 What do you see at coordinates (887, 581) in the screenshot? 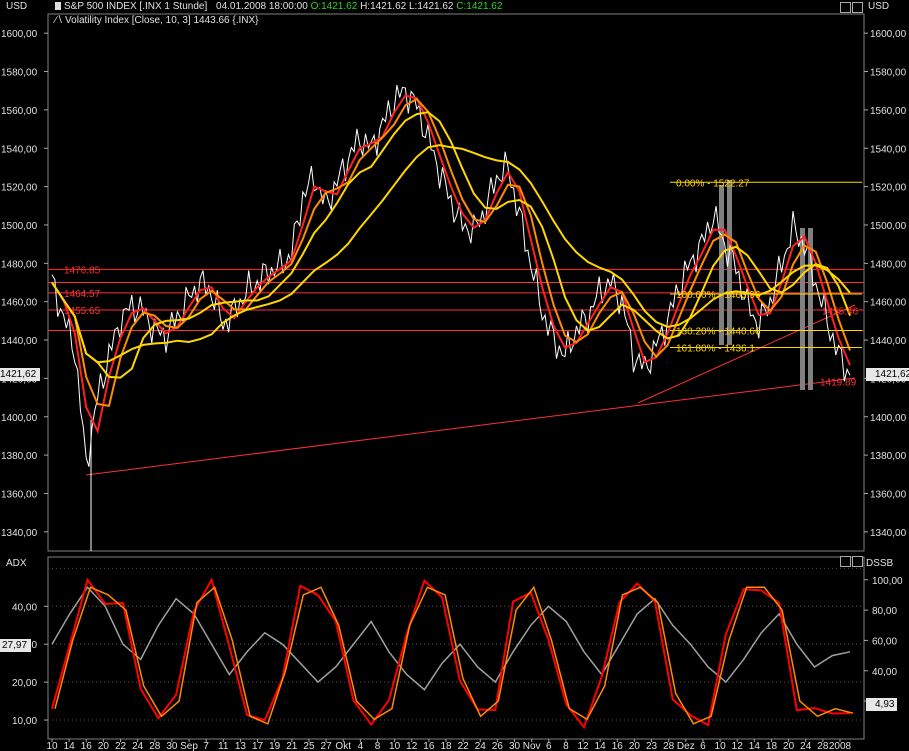
I see `dssb-tick-label: 100,00` at bounding box center [887, 581].